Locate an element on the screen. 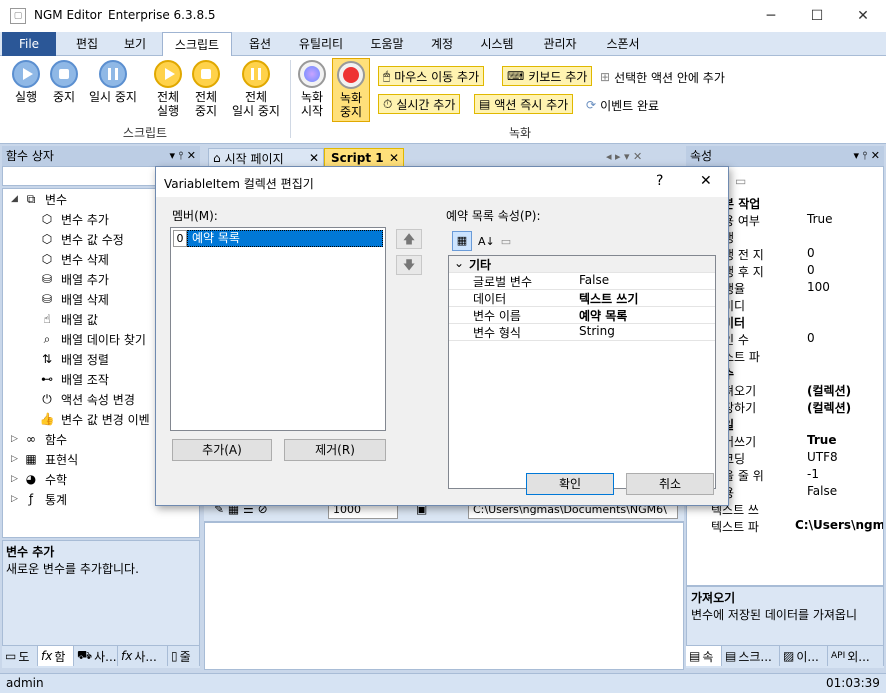  status-bar: admin 01:03:39 is located at coordinates (443, 683).